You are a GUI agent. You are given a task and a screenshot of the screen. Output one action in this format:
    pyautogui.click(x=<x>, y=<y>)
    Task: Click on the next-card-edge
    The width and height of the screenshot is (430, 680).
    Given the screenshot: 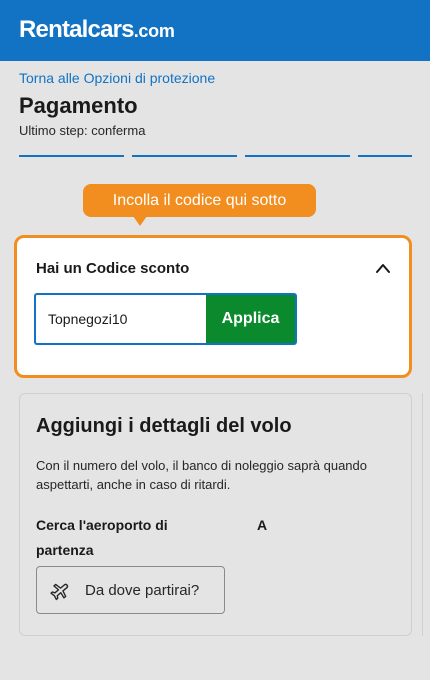 What is the action you would take?
    pyautogui.click(x=426, y=514)
    